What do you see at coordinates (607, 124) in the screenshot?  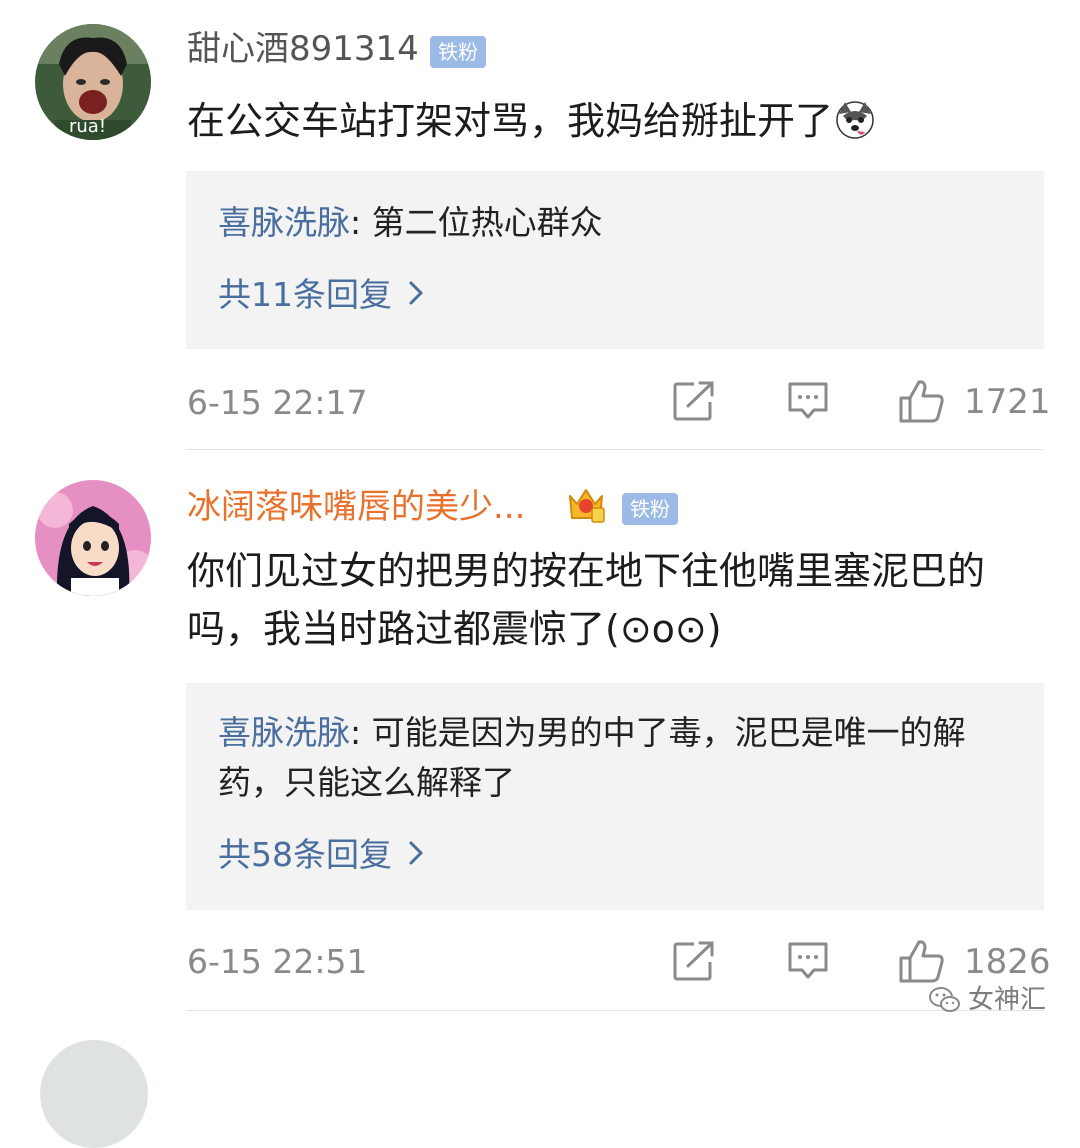 I see `comment-text: 在公交车站打架对骂，我妈给掰扯开了` at bounding box center [607, 124].